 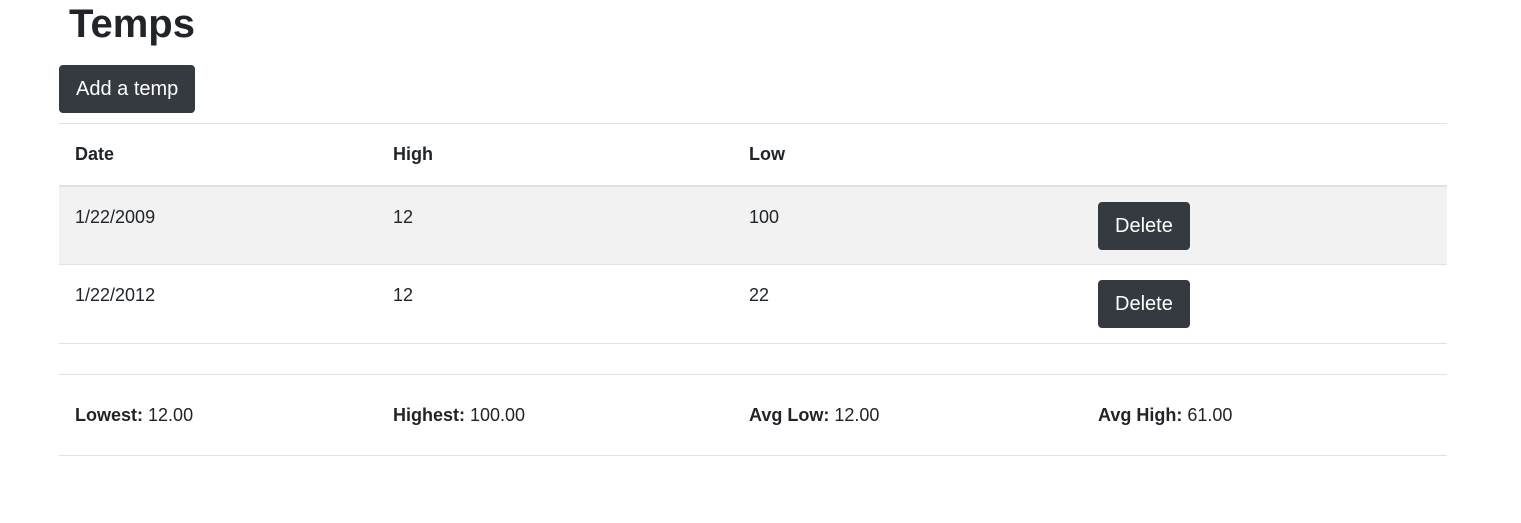 I want to click on summary-highest: Highest: 100.00, so click(x=555, y=415).